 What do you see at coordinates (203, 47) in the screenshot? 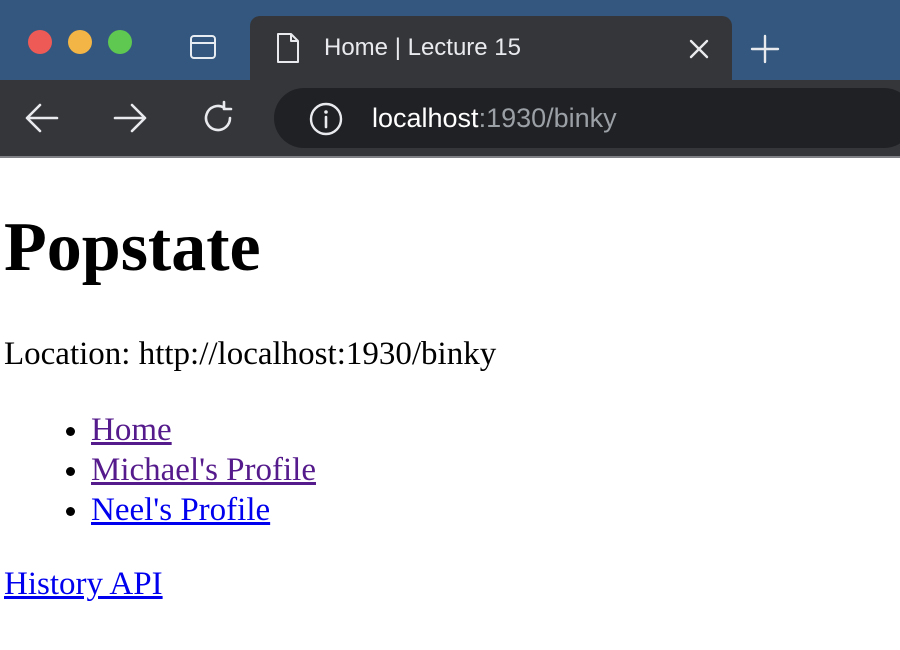
I see `sidebar-toggle-icon` at bounding box center [203, 47].